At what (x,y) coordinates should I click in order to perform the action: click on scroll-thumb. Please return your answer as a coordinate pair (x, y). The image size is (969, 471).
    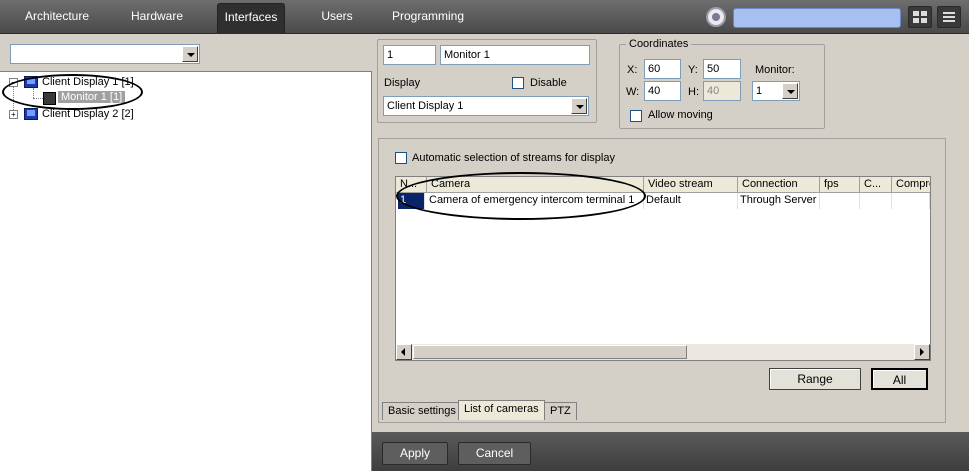
    Looking at the image, I should click on (550, 352).